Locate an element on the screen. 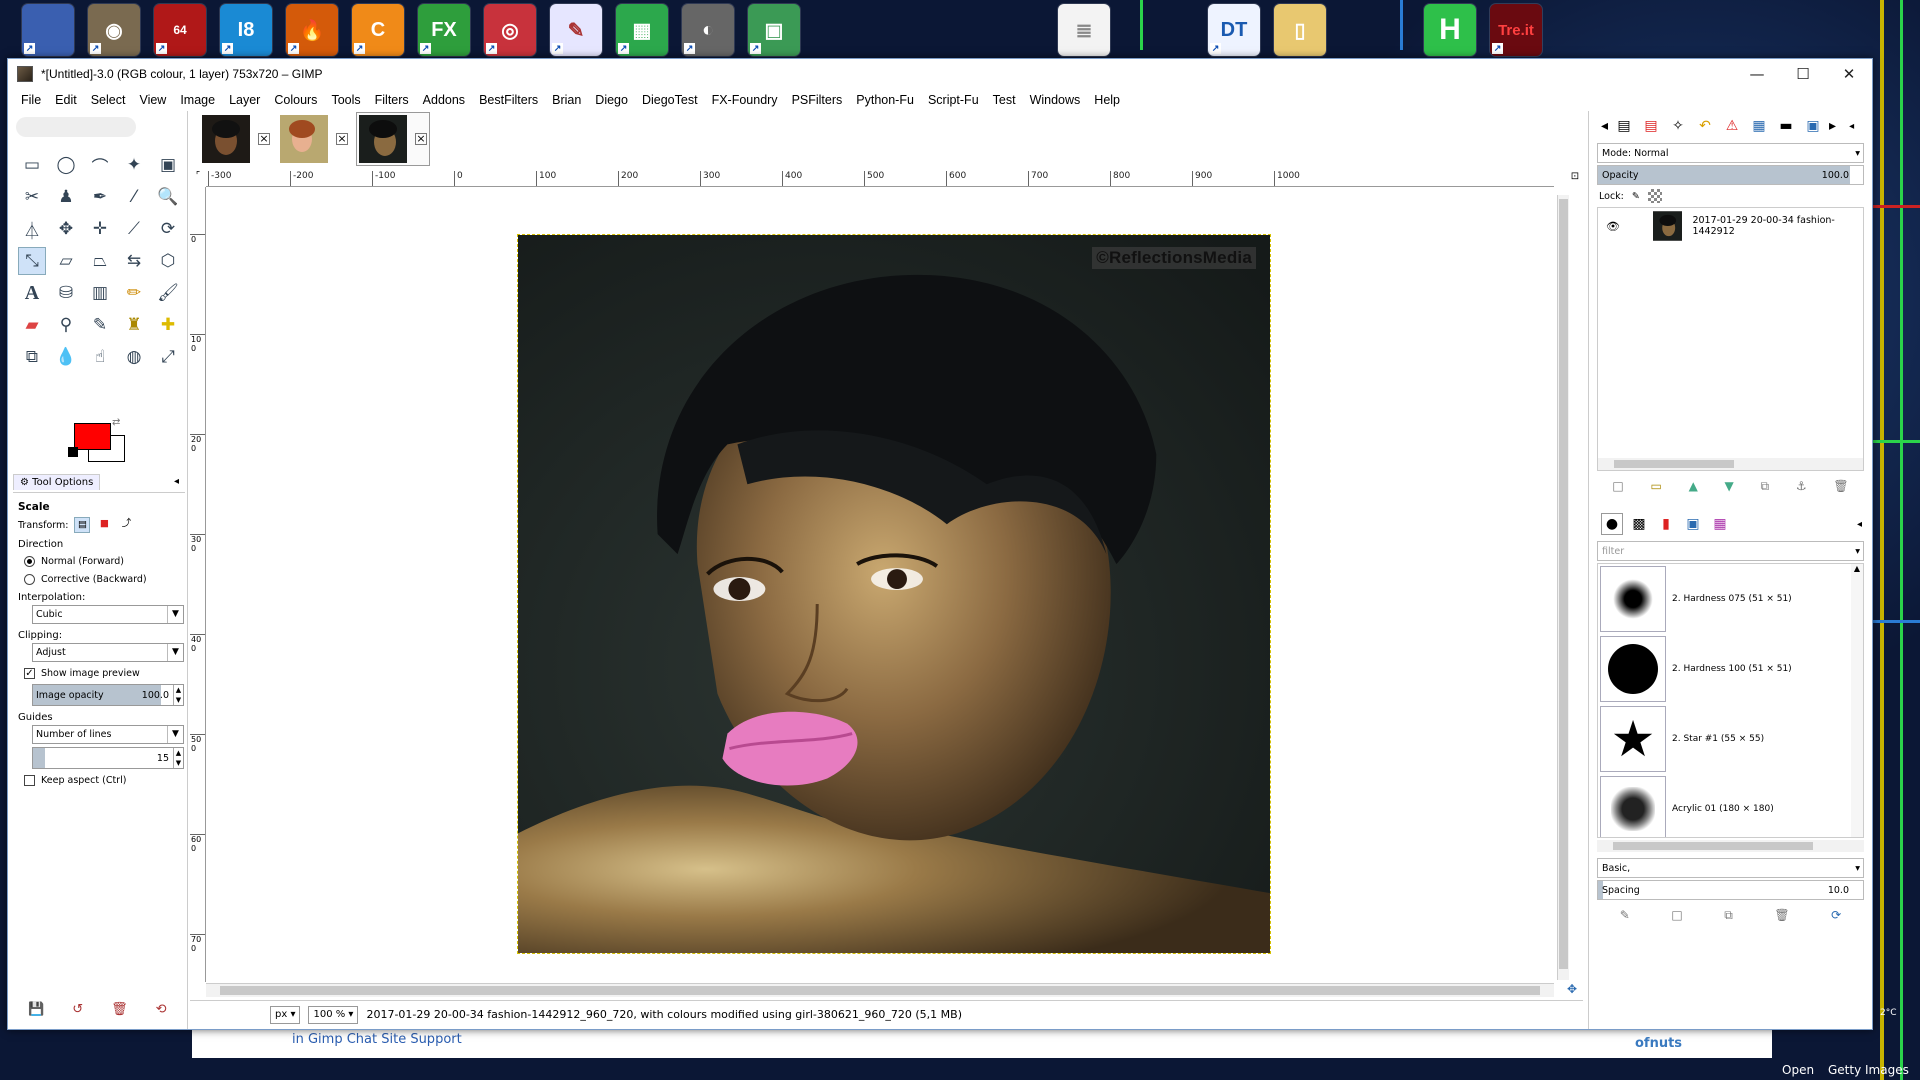  zoom-icon: 🔍 is located at coordinates (168, 197).